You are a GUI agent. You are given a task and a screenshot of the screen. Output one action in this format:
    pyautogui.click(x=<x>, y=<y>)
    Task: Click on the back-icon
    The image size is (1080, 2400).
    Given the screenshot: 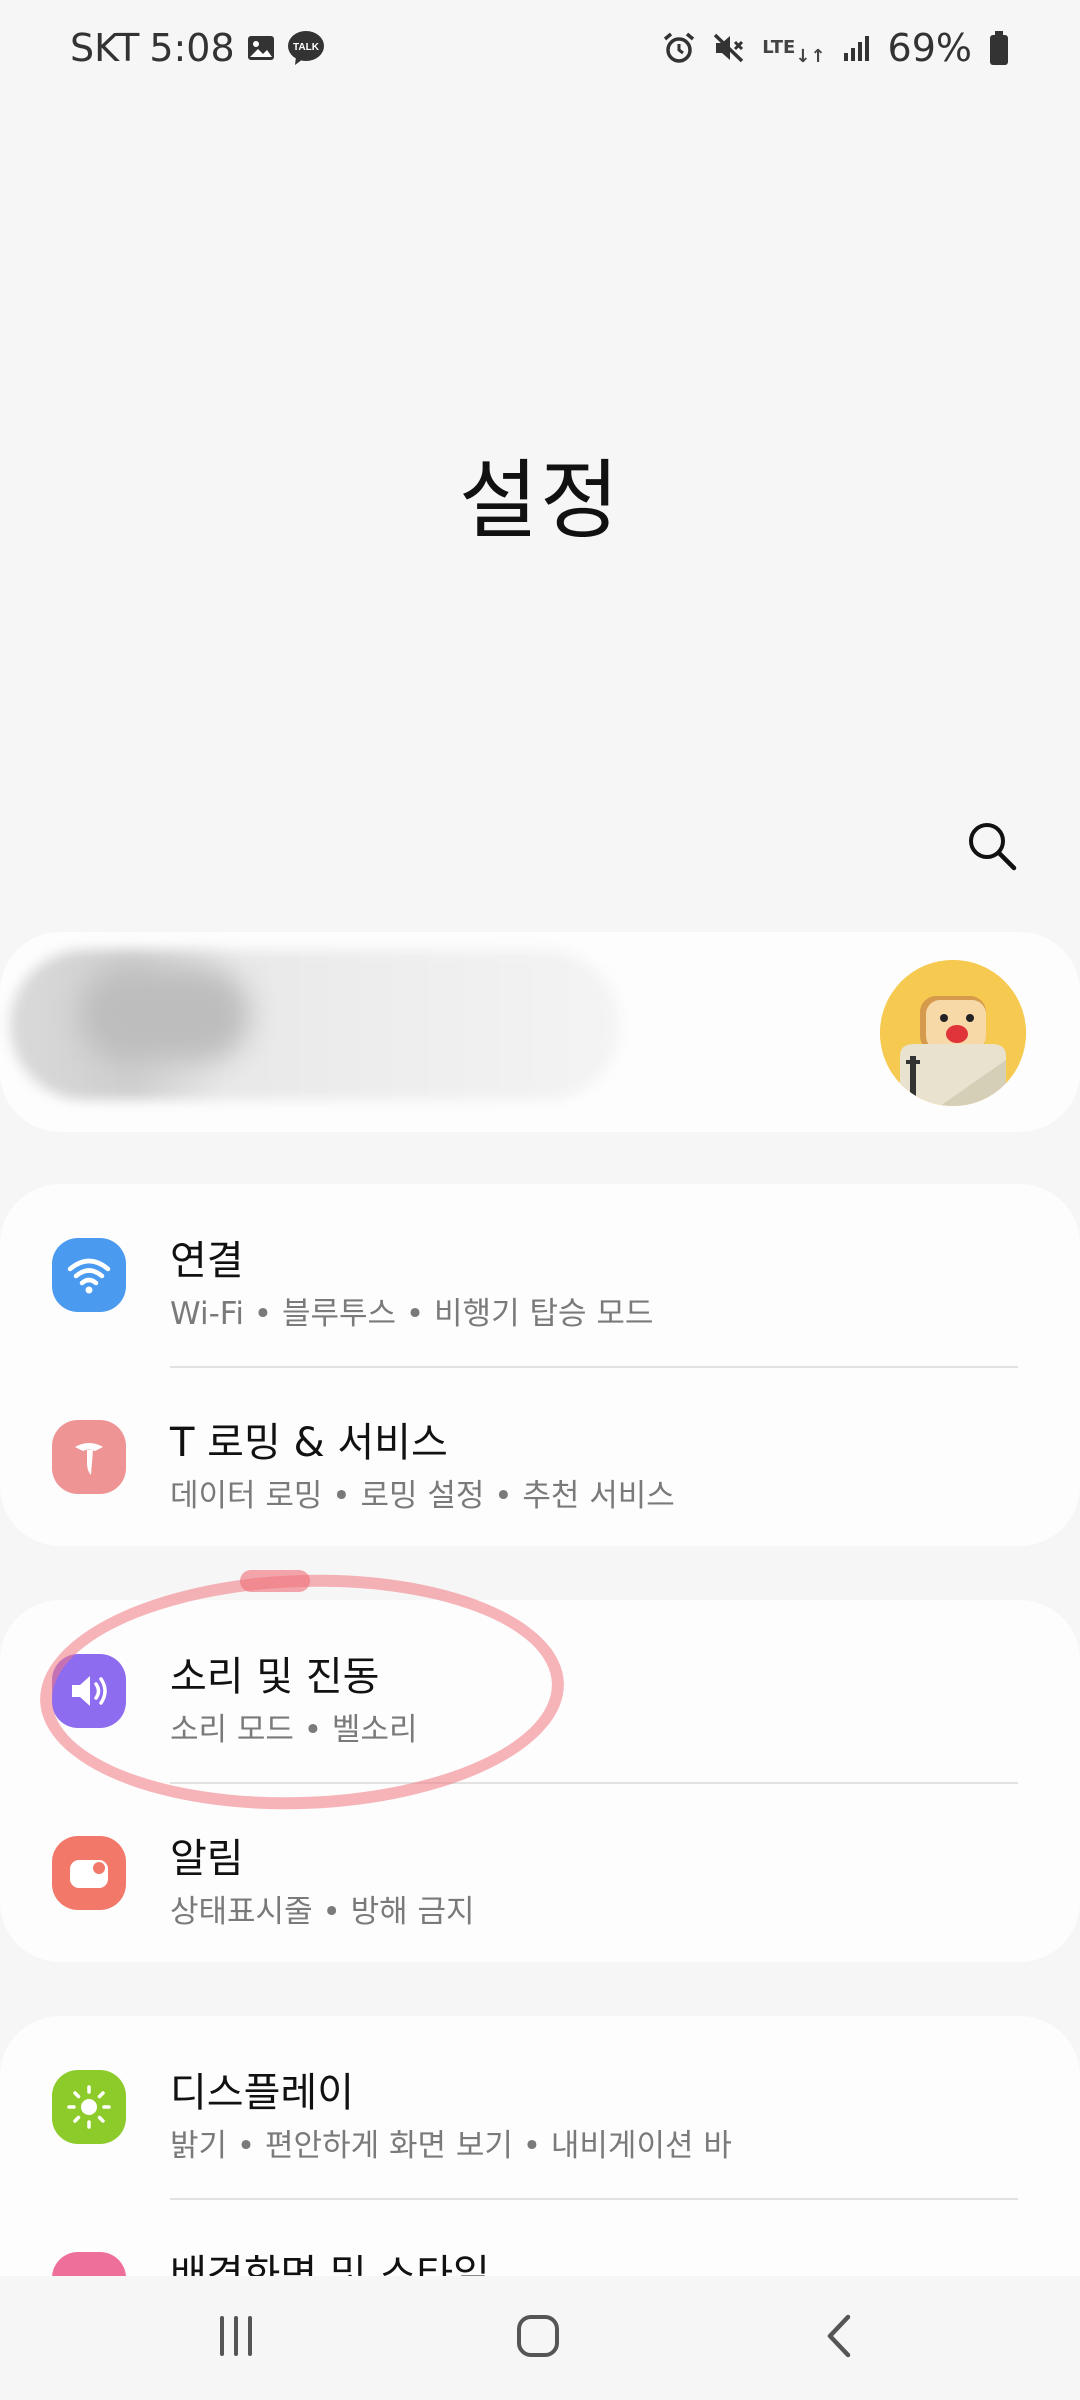 What is the action you would take?
    pyautogui.click(x=840, y=2338)
    